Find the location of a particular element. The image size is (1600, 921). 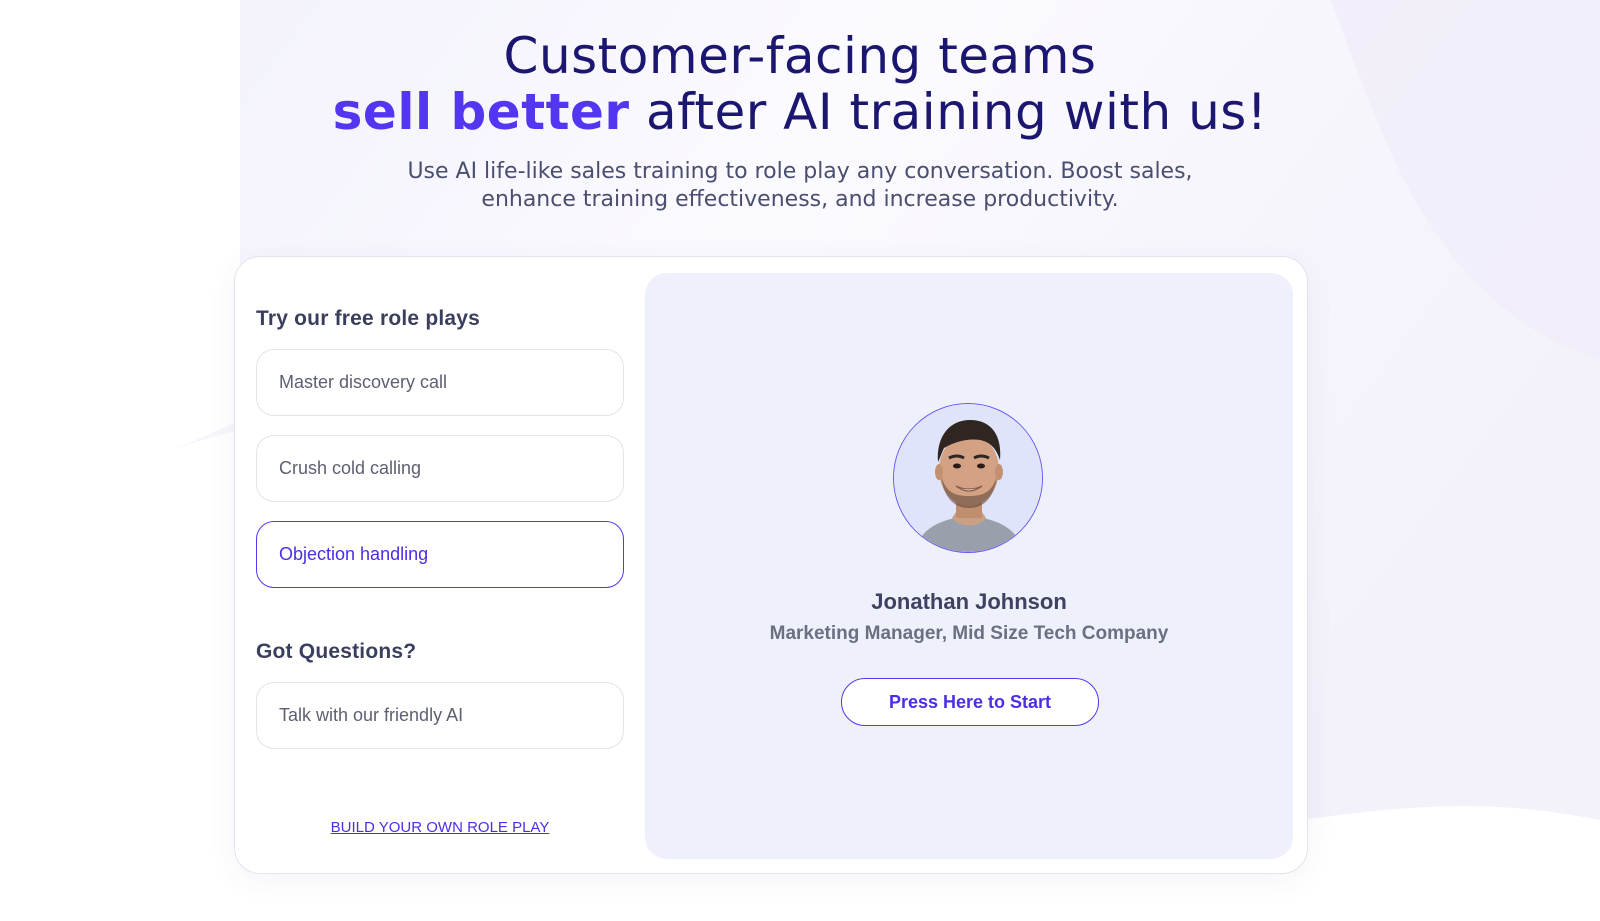

persona-name: Jonathan Johnson is located at coordinates (969, 601).